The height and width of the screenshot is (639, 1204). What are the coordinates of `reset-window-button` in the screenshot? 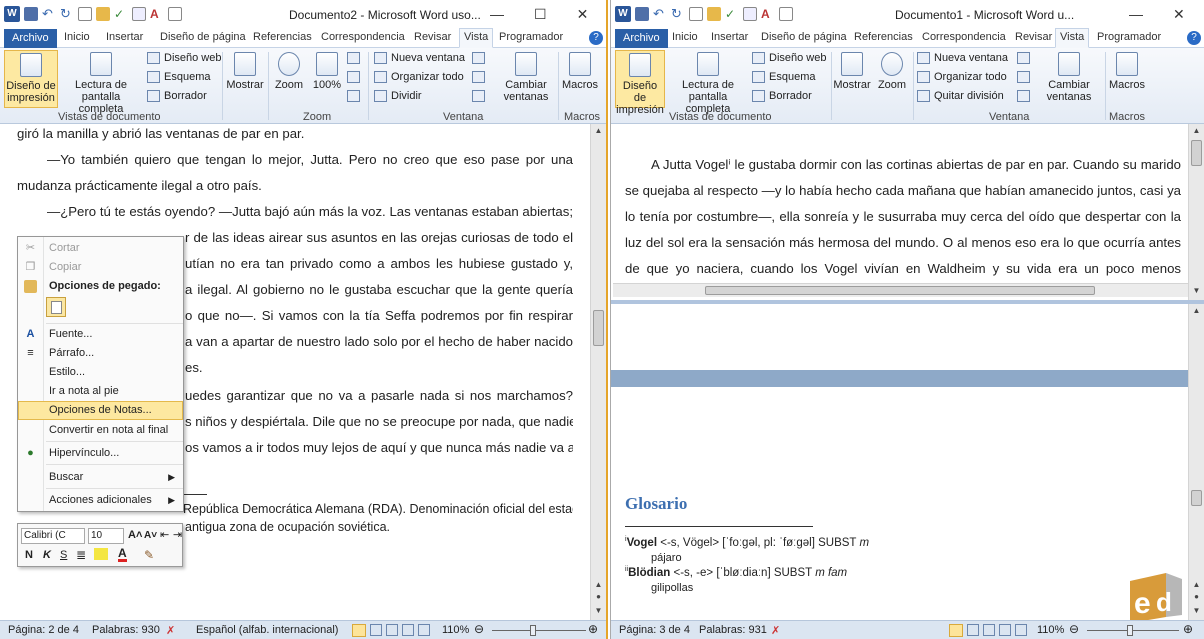 It's located at (478, 96).